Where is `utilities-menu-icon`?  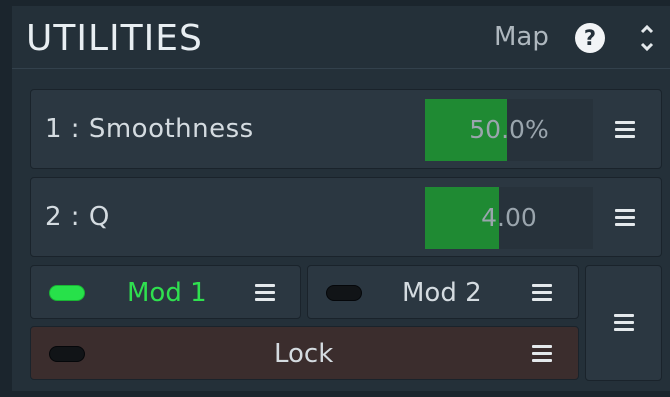 utilities-menu-icon is located at coordinates (624, 323).